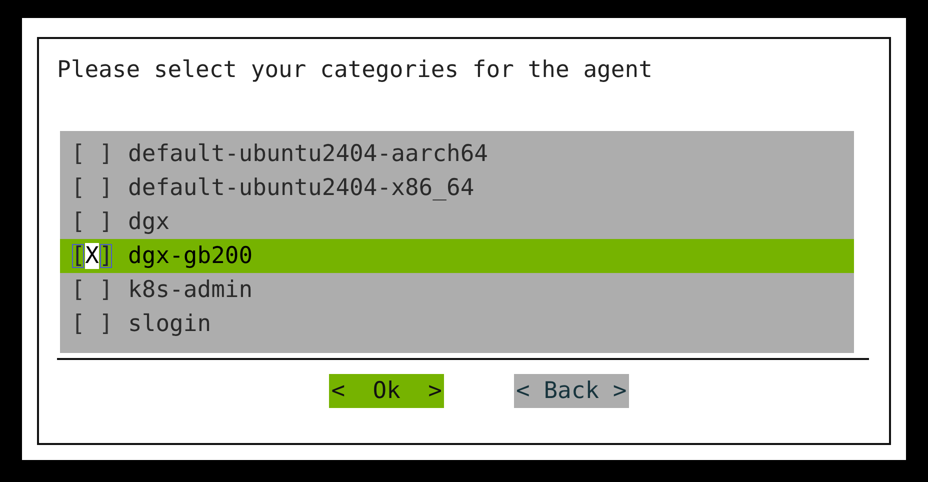 This screenshot has width=928, height=482. What do you see at coordinates (457, 256) in the screenshot?
I see `checklist-item: [X] dgx-gb200` at bounding box center [457, 256].